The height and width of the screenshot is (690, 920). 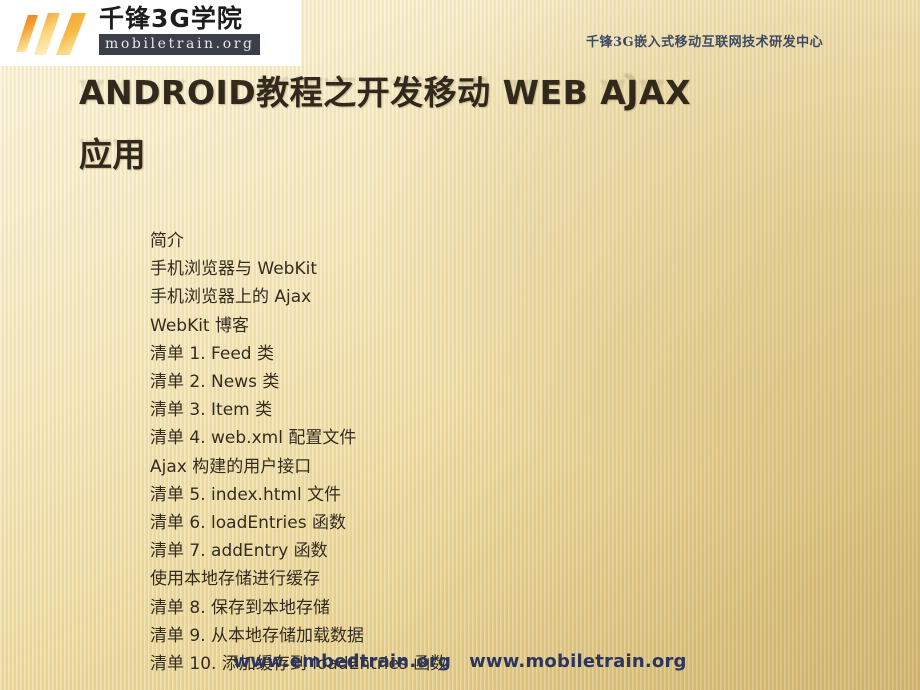 What do you see at coordinates (235, 579) in the screenshot?
I see `list-item: 使用本地存储进行缓存` at bounding box center [235, 579].